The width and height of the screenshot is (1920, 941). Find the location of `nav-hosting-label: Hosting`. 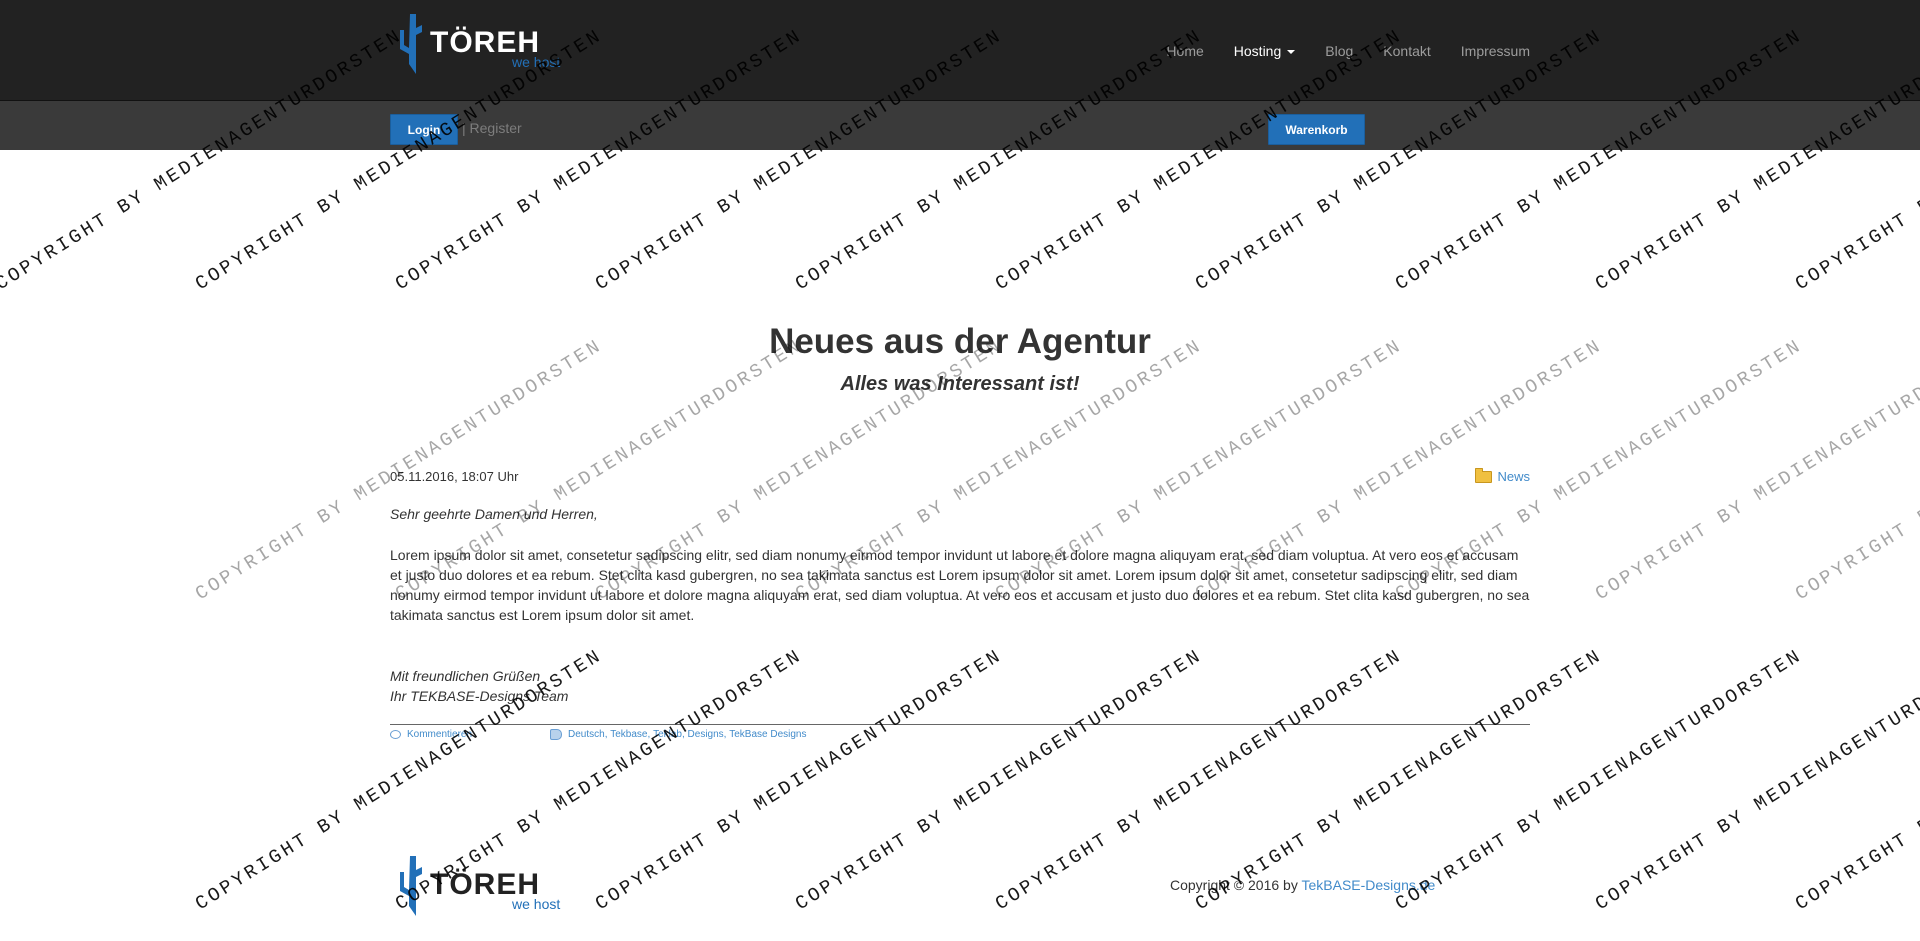

nav-hosting-label: Hosting is located at coordinates (1257, 51).